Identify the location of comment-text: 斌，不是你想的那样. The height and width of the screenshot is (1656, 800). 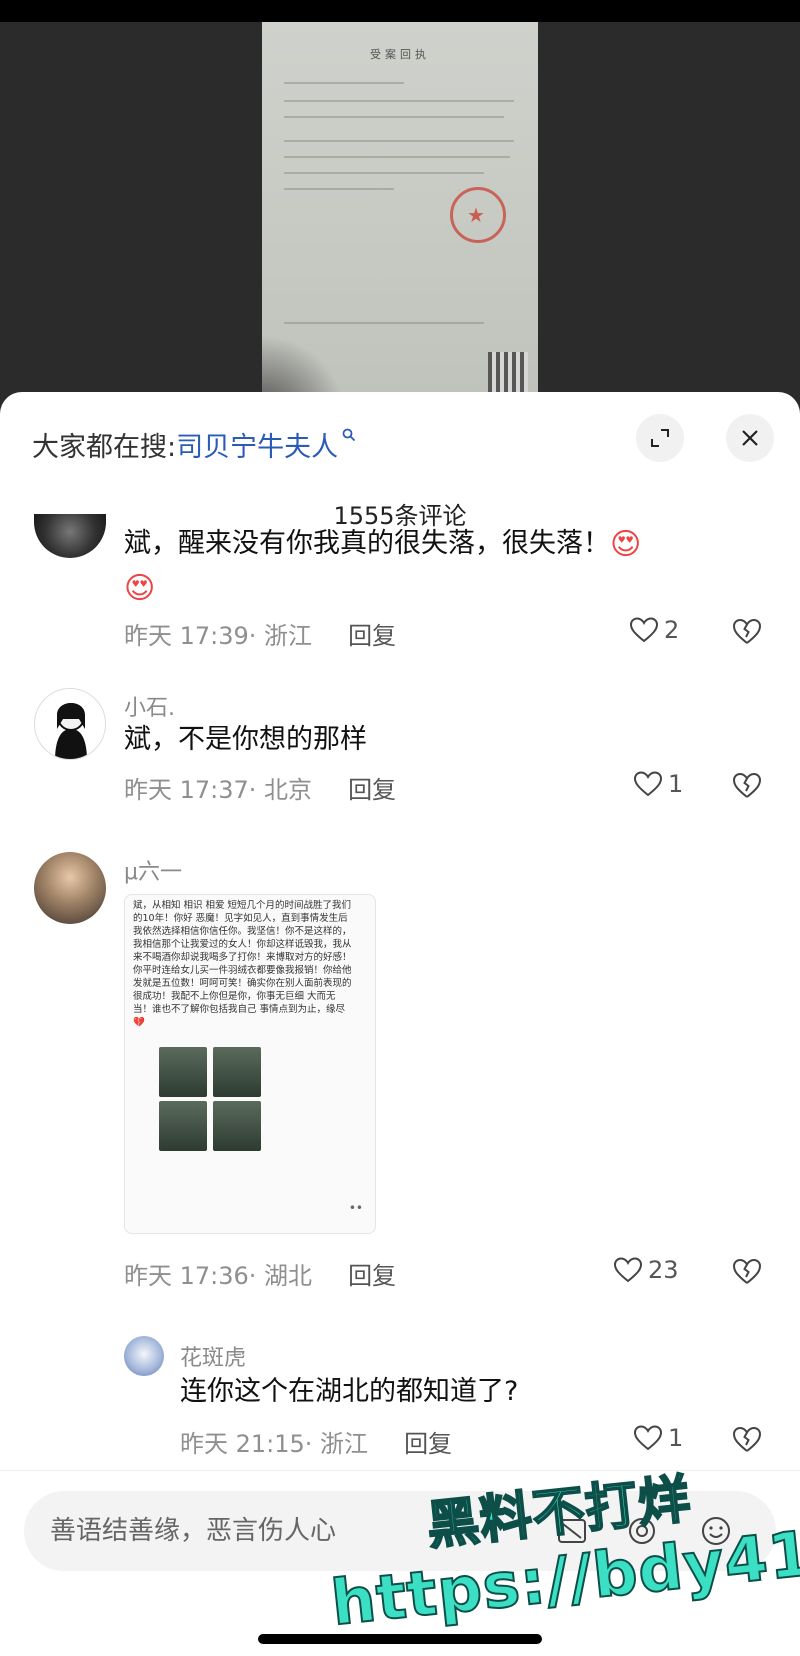
(245, 739).